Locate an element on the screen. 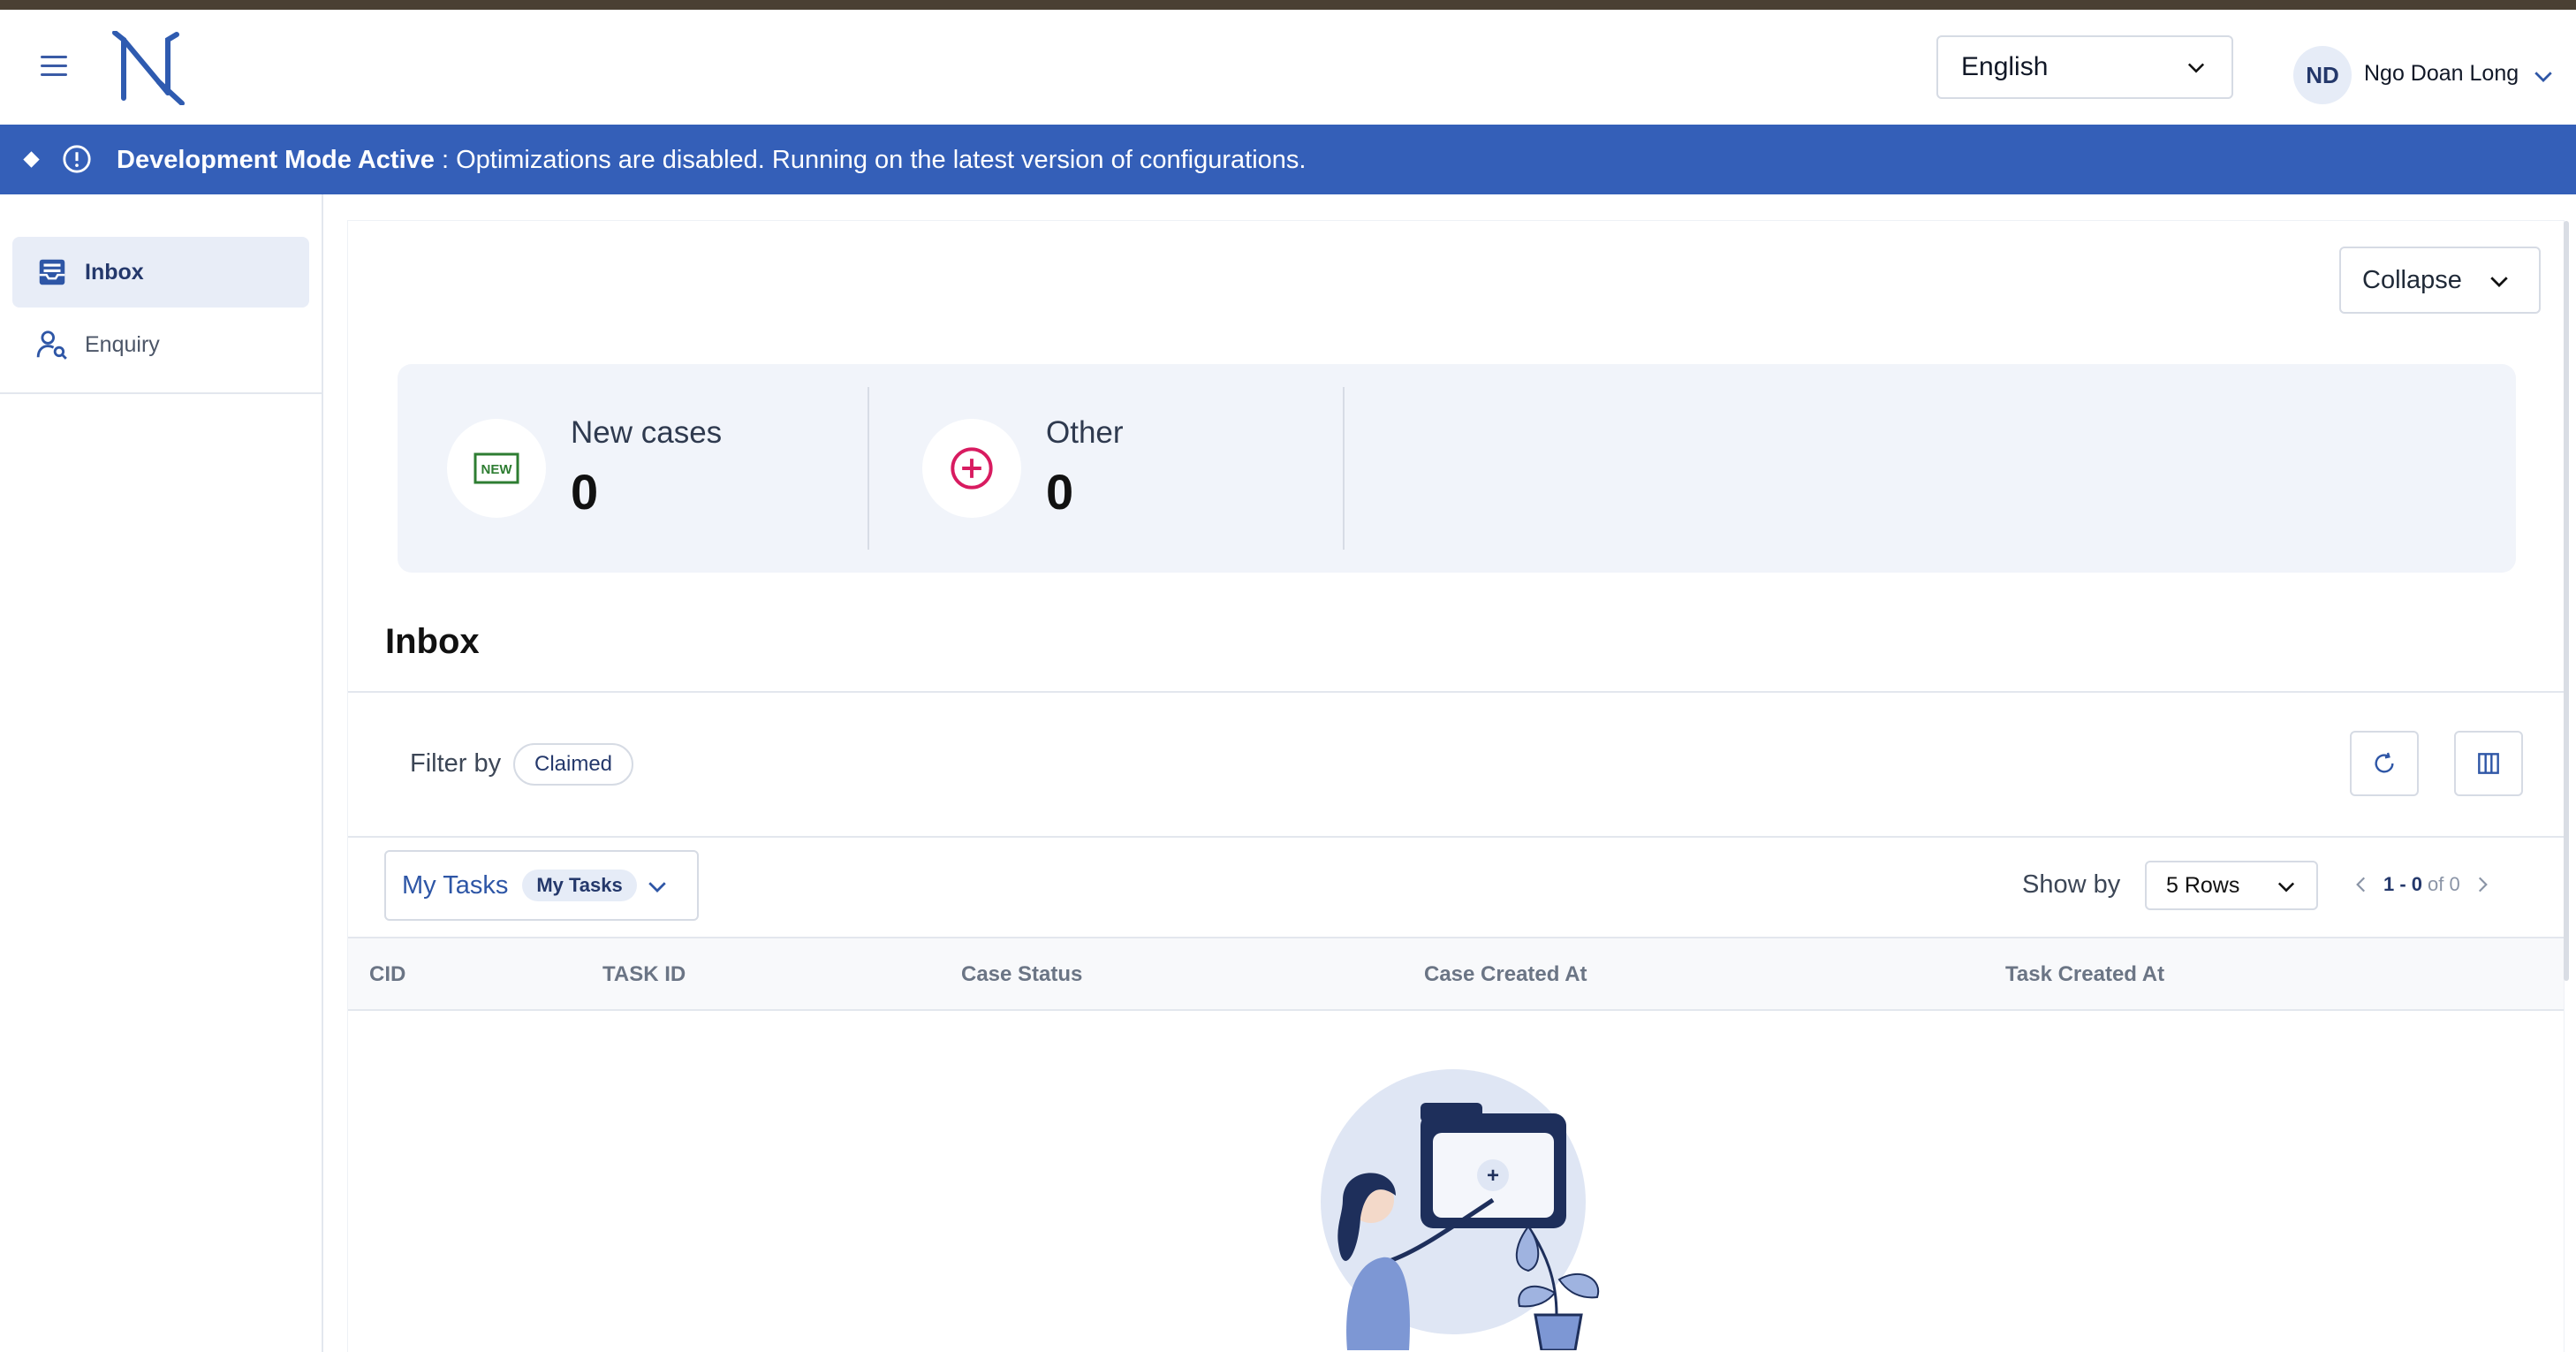 The width and height of the screenshot is (2576, 1352). stat-icon-wrap: NEW is located at coordinates (497, 468).